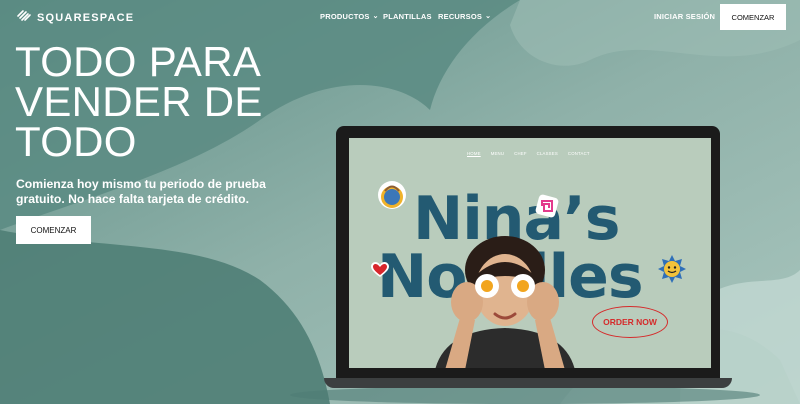 The image size is (800, 404). What do you see at coordinates (392, 195) in the screenshot?
I see `noodle-bowl-icon` at bounding box center [392, 195].